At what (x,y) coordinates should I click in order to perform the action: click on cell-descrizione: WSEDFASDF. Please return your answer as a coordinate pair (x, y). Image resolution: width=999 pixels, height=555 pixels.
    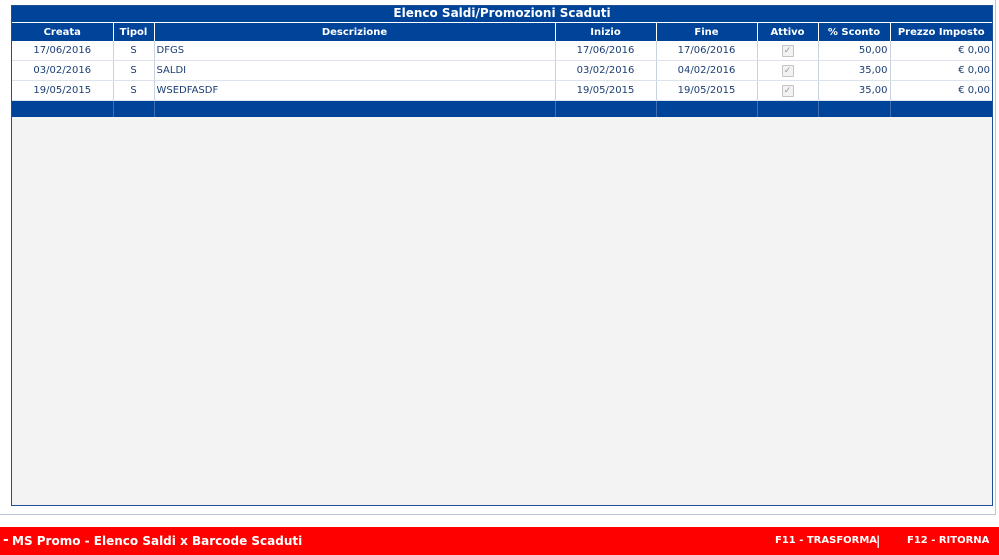
    Looking at the image, I should click on (355, 90).